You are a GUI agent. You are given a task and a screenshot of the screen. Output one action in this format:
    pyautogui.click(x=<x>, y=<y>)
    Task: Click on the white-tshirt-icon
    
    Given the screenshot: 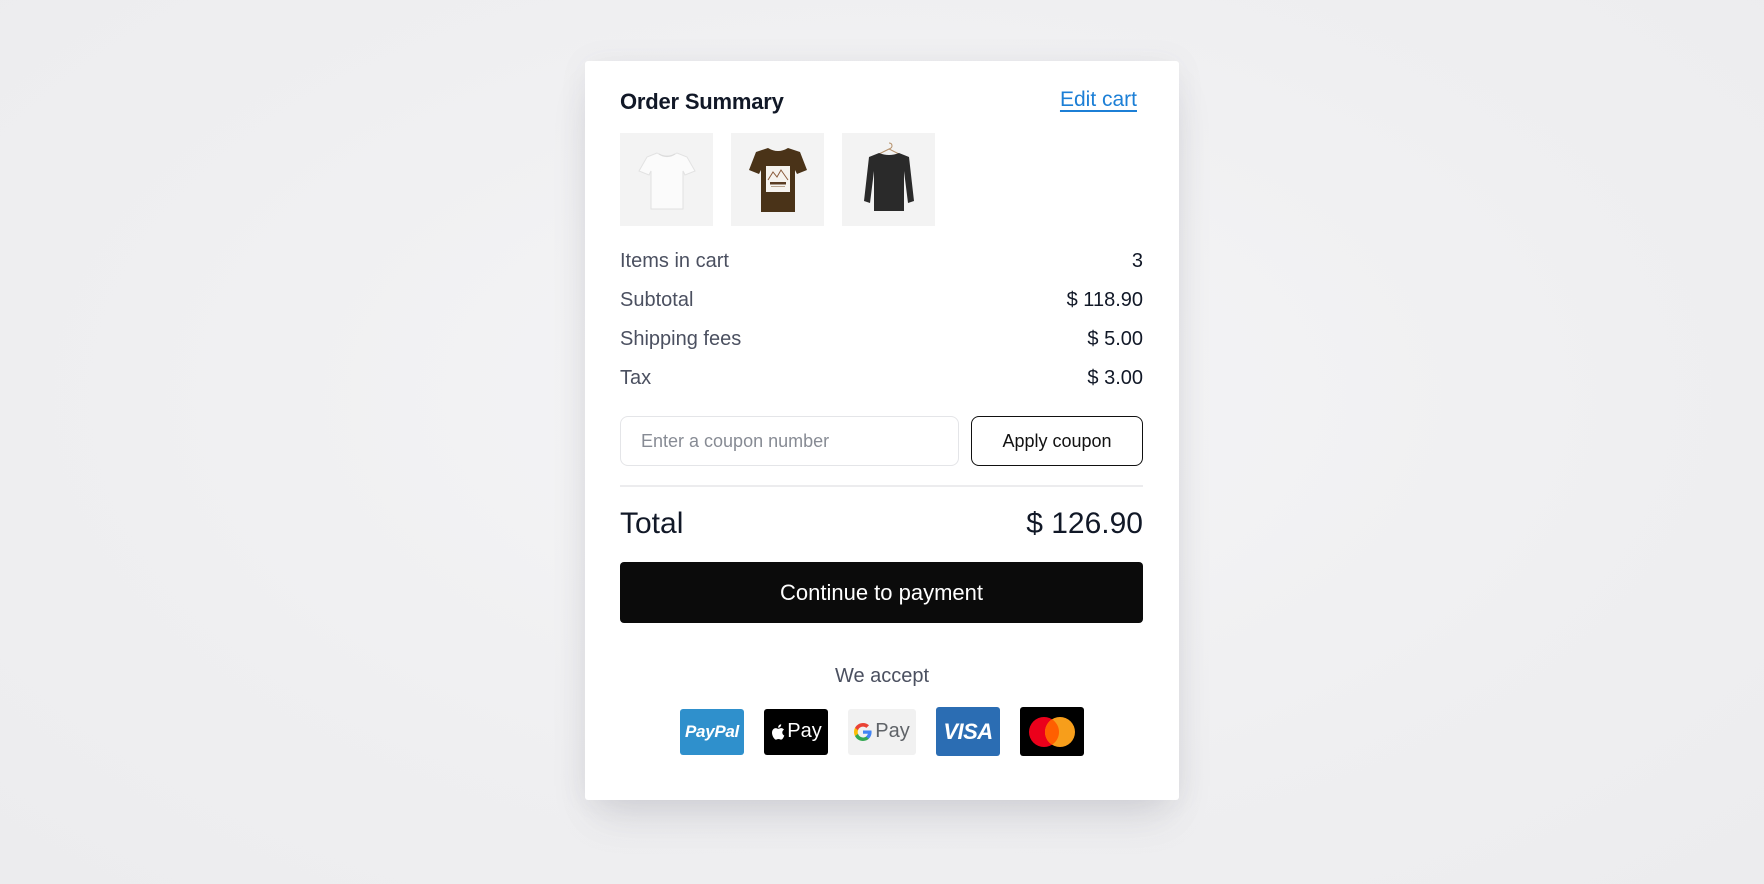 What is the action you would take?
    pyautogui.click(x=666, y=180)
    